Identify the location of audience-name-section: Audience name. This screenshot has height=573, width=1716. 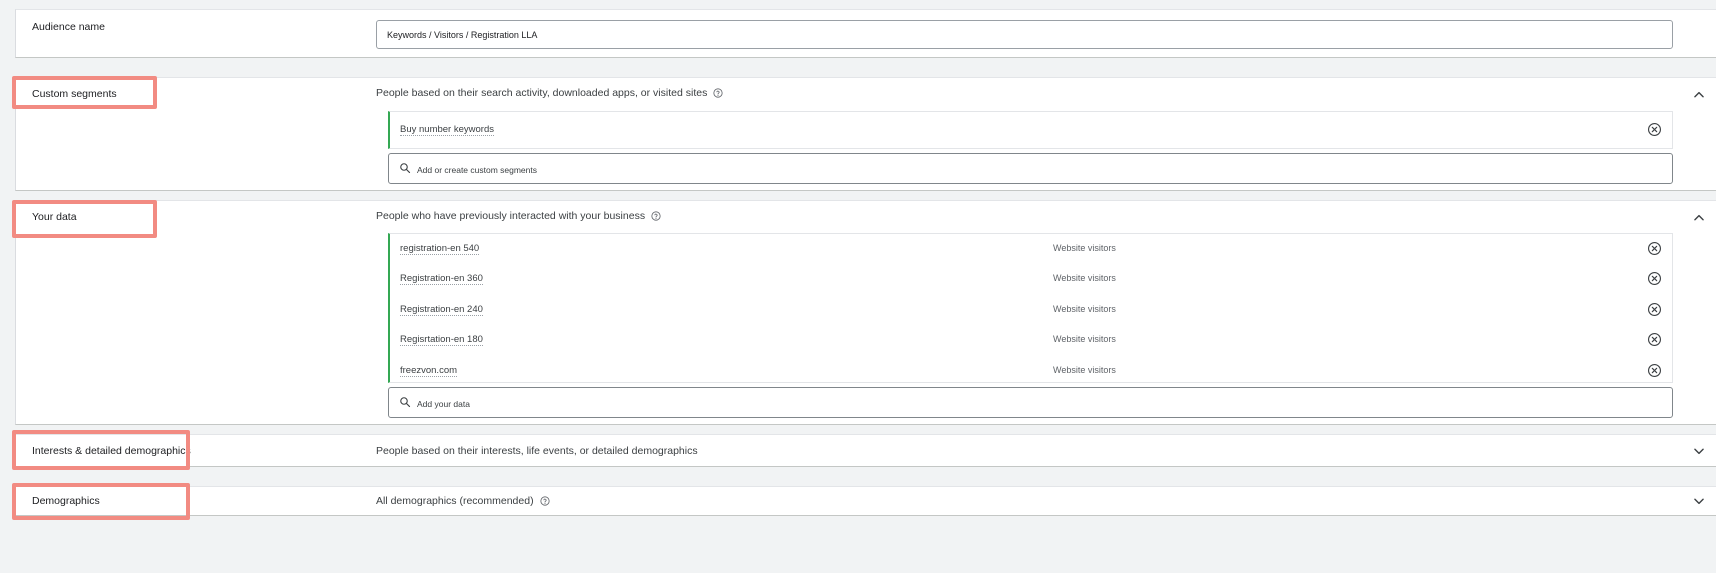
(865, 33).